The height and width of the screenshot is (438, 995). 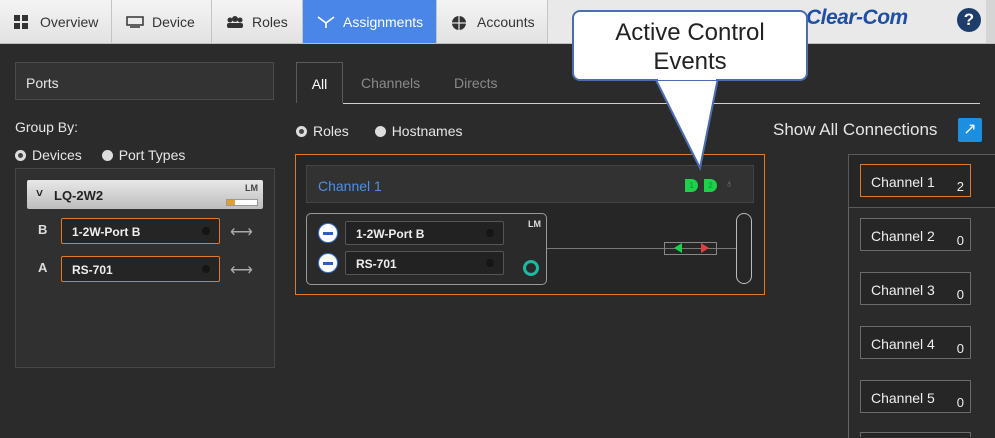 I want to click on channel-list-item: Channel 2 0, so click(x=915, y=234).